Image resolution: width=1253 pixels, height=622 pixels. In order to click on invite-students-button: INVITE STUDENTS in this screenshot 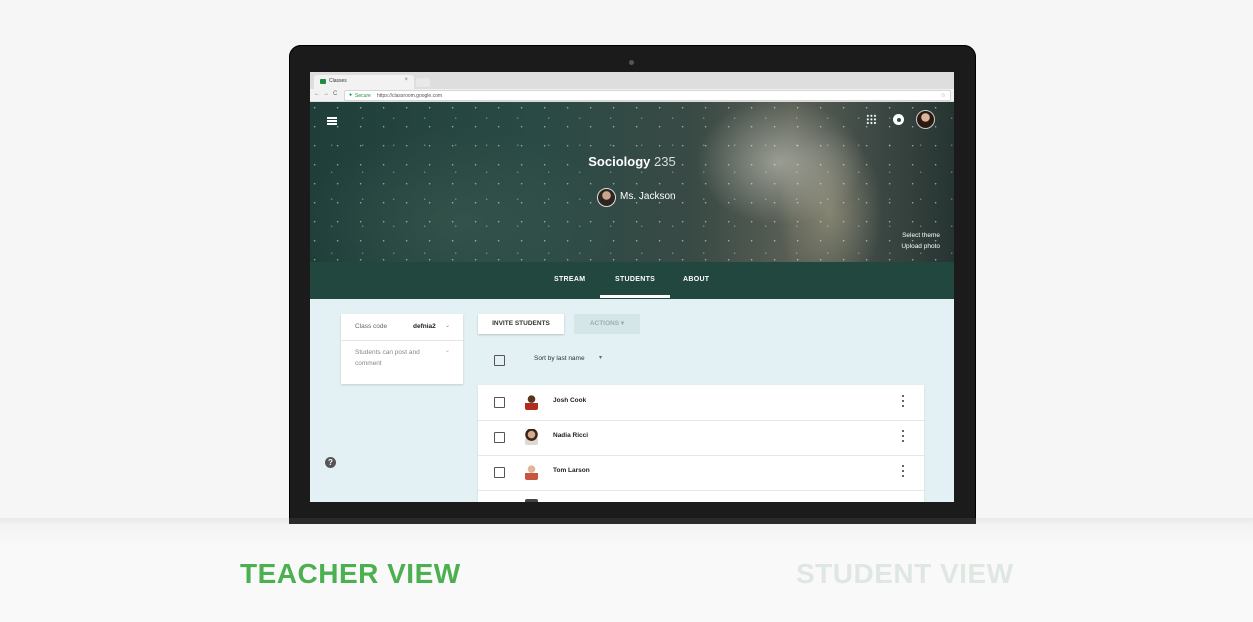, I will do `click(521, 324)`.